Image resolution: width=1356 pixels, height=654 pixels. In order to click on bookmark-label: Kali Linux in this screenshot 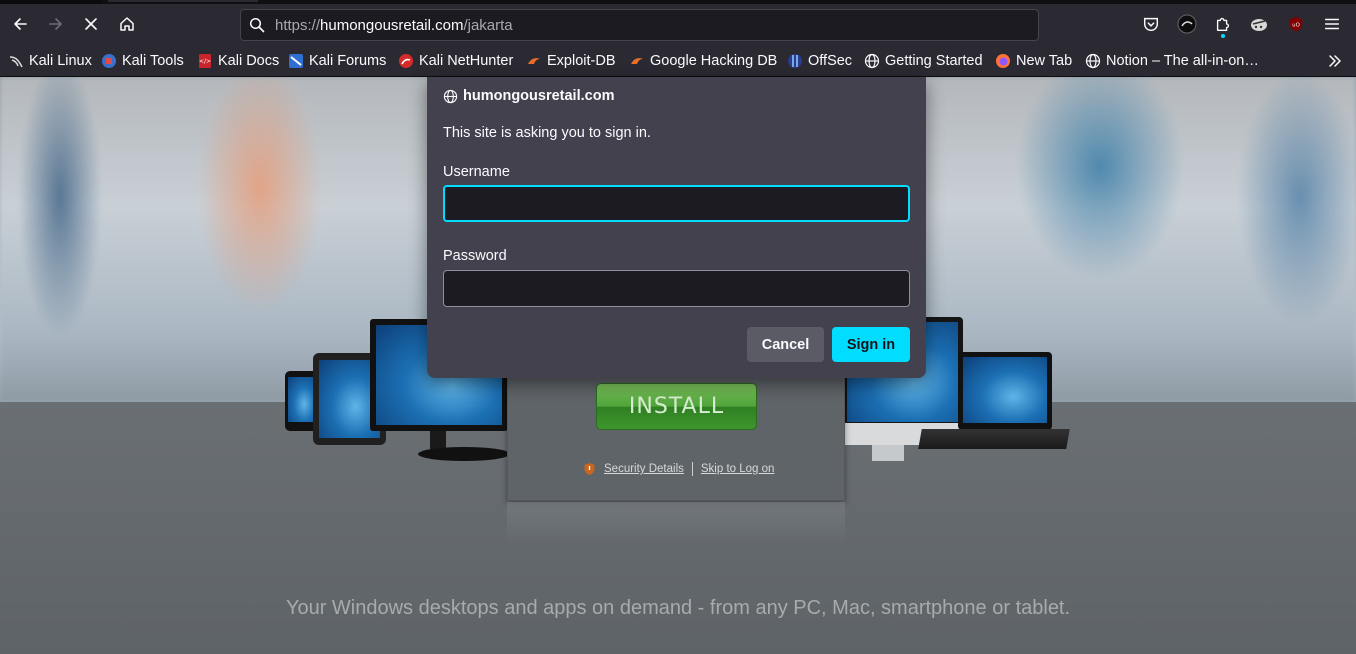, I will do `click(60, 61)`.